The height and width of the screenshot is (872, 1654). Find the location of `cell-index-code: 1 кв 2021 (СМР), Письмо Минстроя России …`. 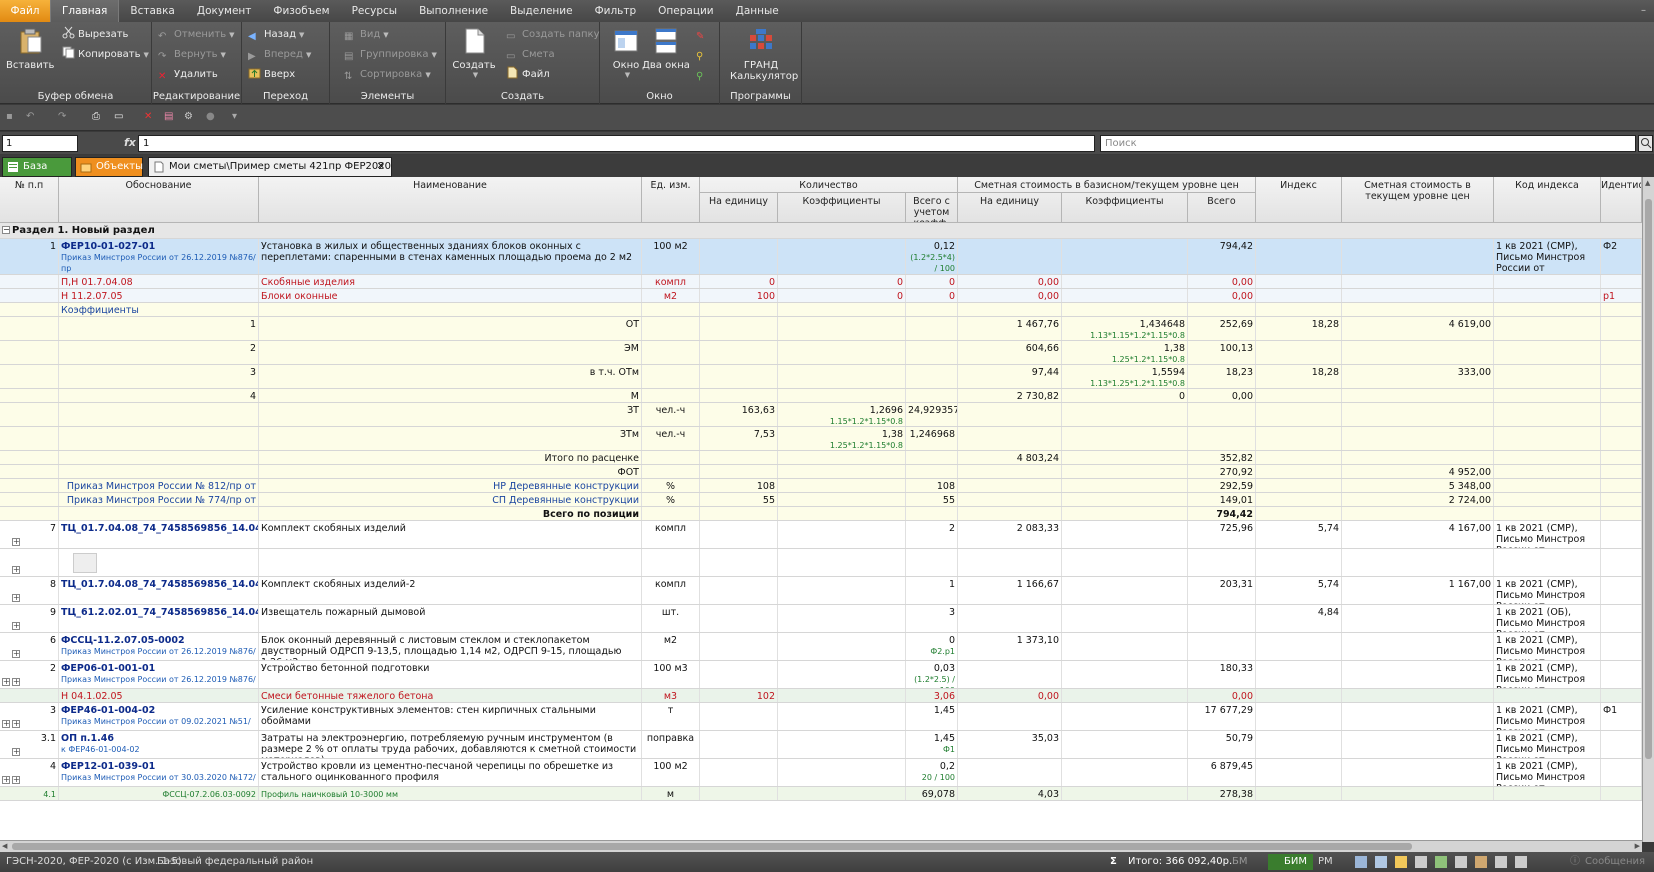

cell-index-code: 1 кв 2021 (СМР), Письмо Минстроя России … is located at coordinates (1547, 744).